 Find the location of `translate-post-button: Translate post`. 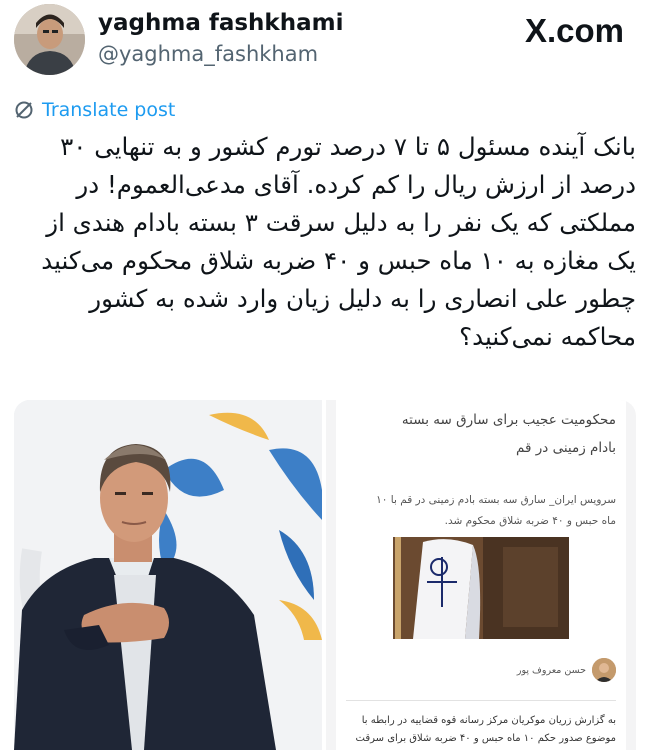

translate-post-button: Translate post is located at coordinates (94, 110).